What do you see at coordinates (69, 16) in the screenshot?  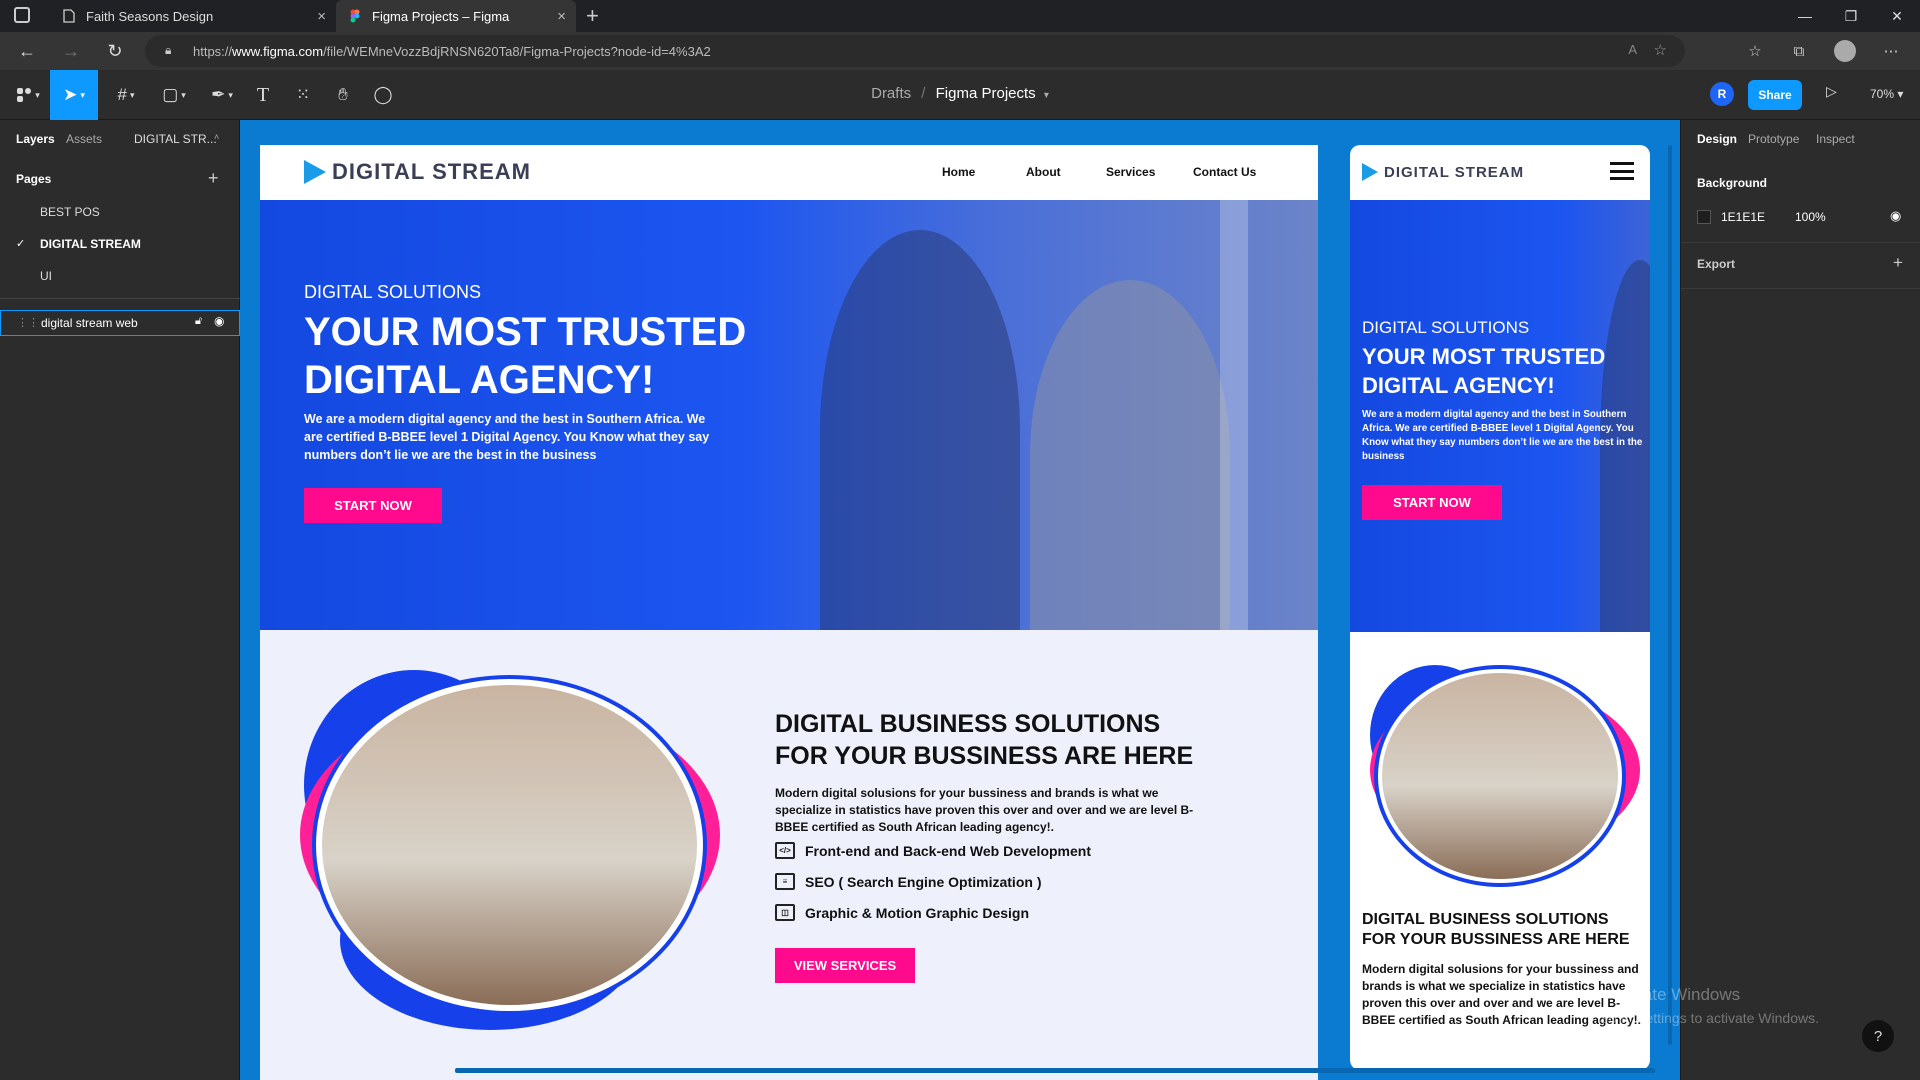 I see `page-icon` at bounding box center [69, 16].